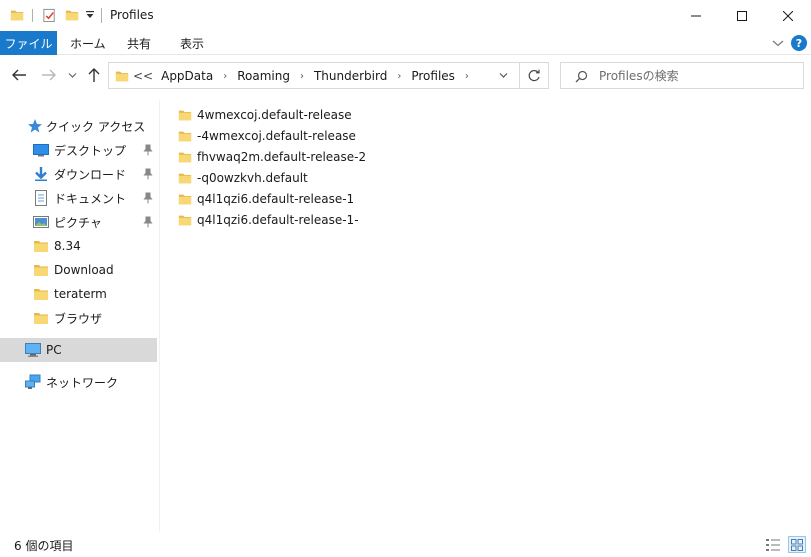 The image size is (811, 557). What do you see at coordinates (278, 219) in the screenshot?
I see `file-name: q4l1qzi6.default-release-1-` at bounding box center [278, 219].